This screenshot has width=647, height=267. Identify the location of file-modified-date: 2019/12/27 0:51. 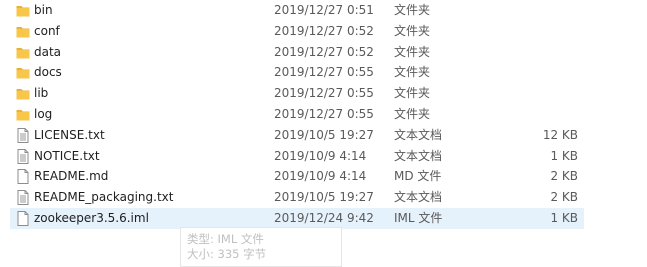
(324, 10).